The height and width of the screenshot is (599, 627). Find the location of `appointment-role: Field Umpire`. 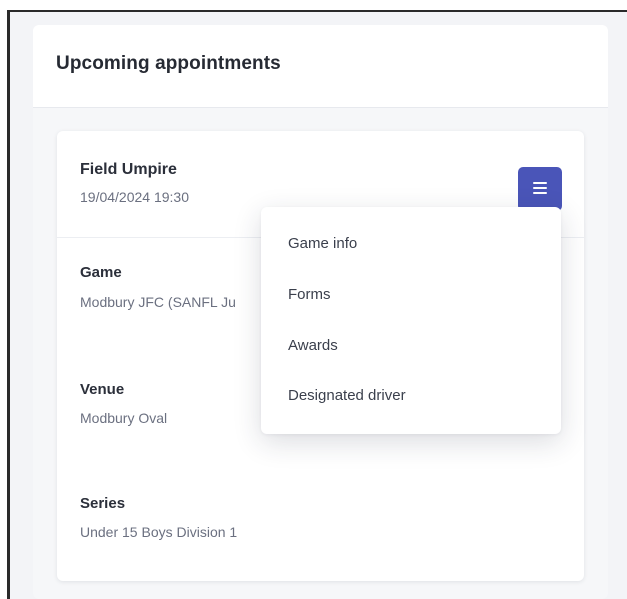

appointment-role: Field Umpire is located at coordinates (128, 169).